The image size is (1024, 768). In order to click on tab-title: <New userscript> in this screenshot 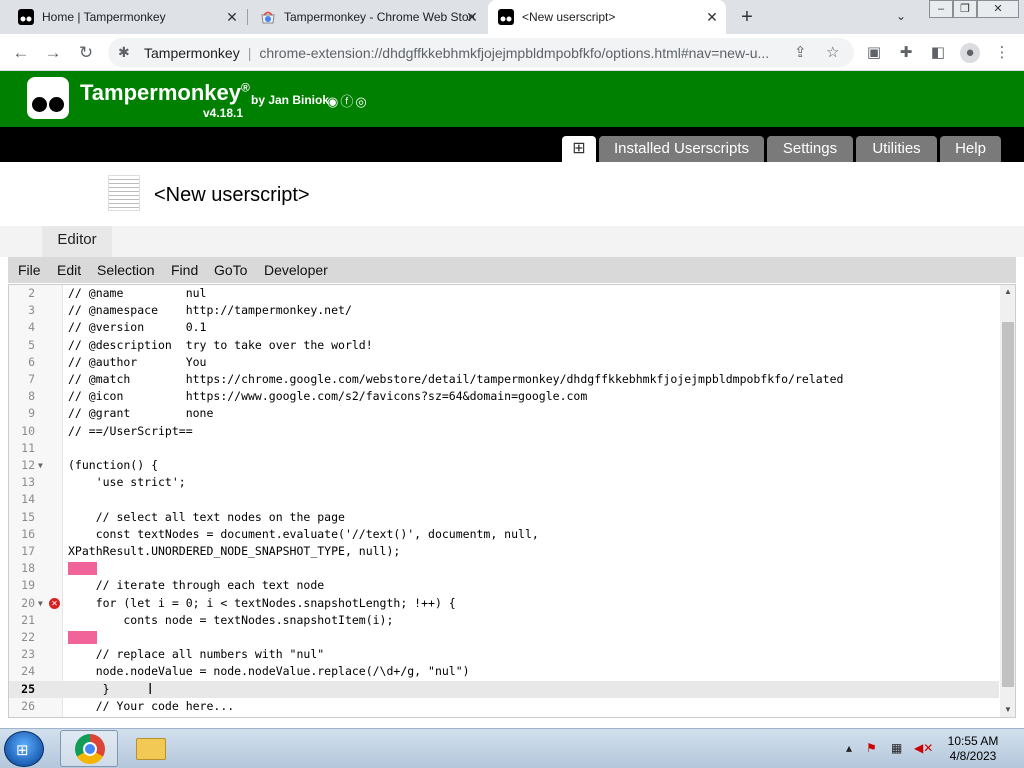, I will do `click(569, 17)`.